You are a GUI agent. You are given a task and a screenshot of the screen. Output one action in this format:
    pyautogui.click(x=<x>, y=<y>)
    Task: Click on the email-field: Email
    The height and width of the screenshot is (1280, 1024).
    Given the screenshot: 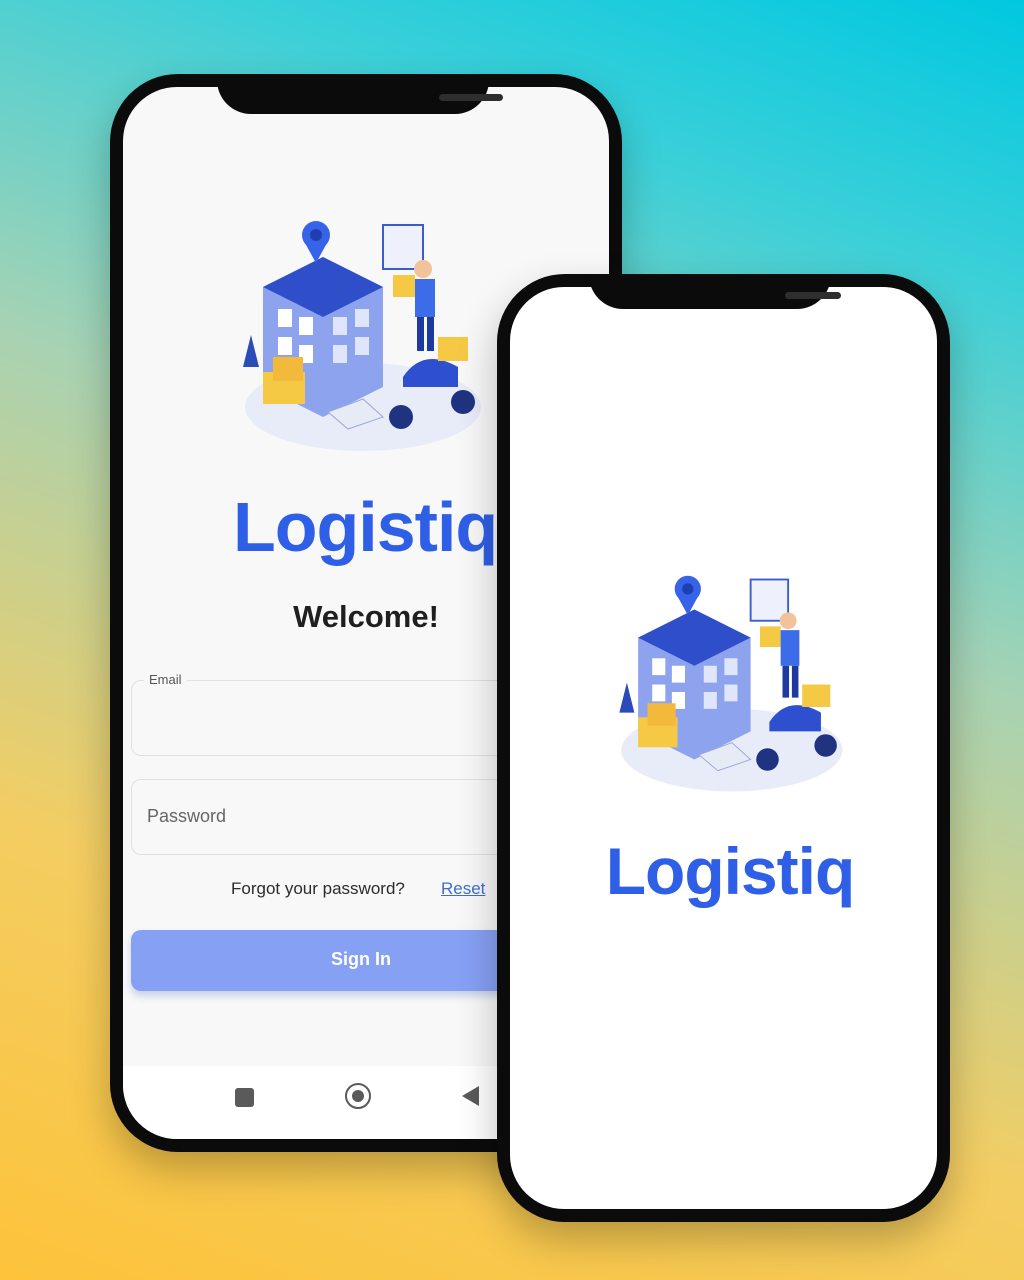 What is the action you would take?
    pyautogui.click(x=327, y=714)
    